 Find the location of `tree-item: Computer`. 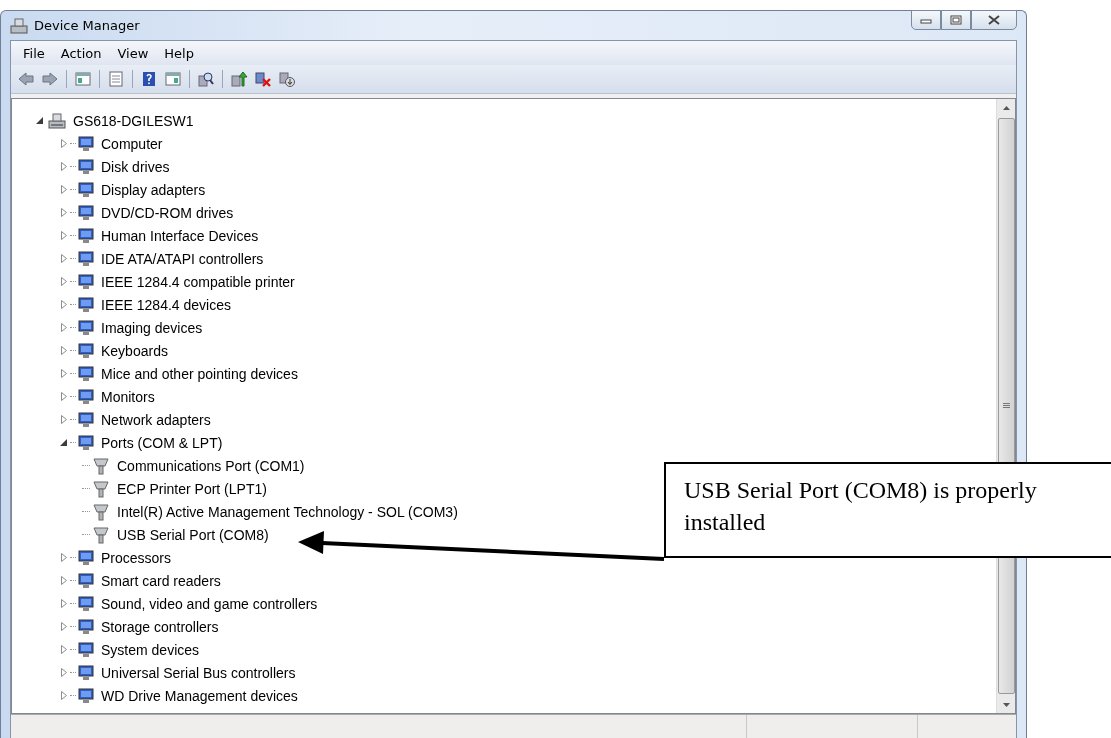

tree-item: Computer is located at coordinates (132, 143).